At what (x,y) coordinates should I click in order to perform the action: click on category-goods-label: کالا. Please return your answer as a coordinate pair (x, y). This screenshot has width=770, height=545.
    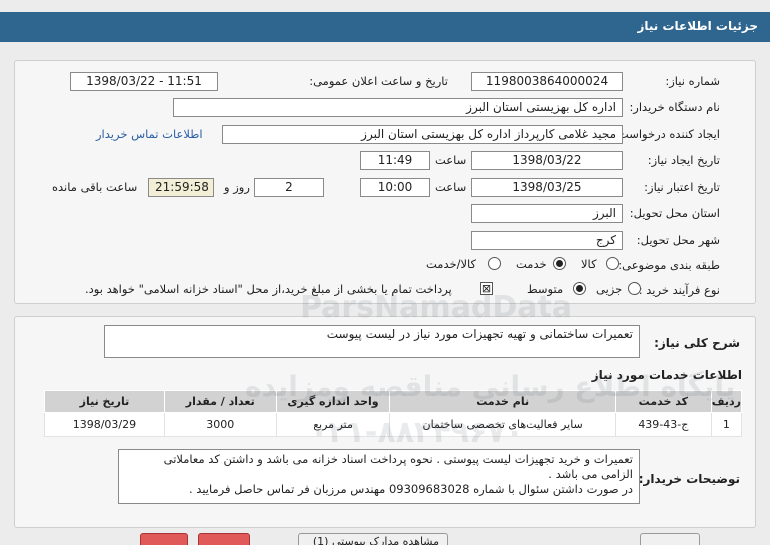
    Looking at the image, I should click on (589, 264).